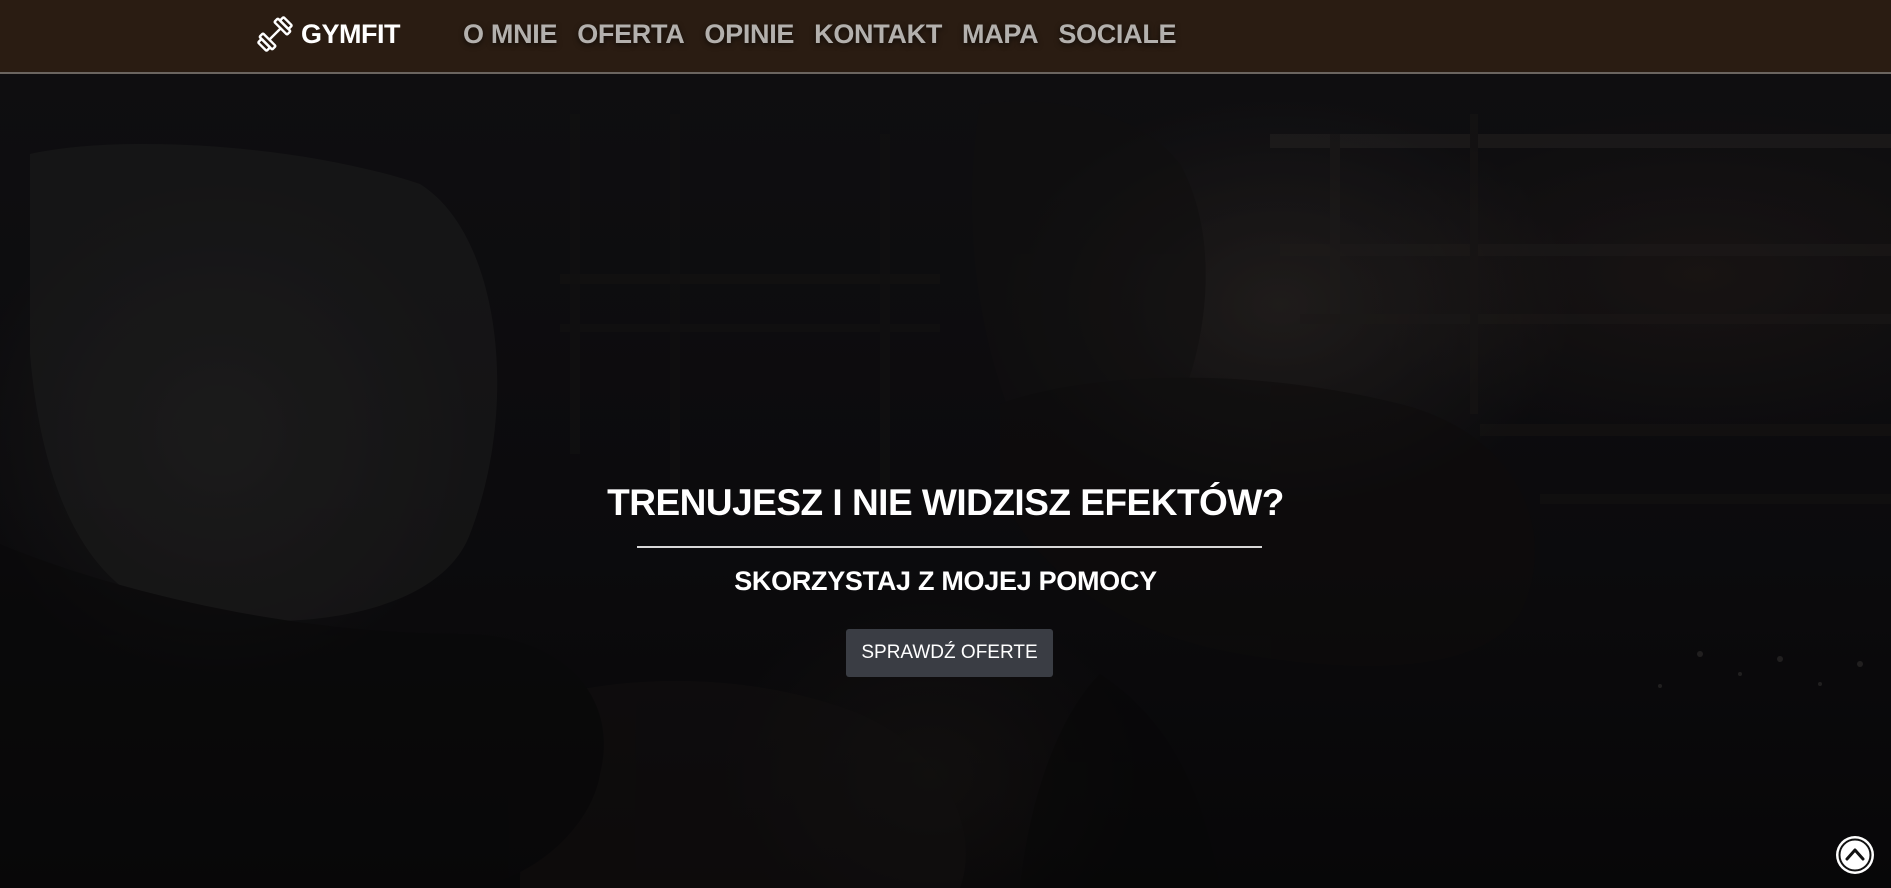 This screenshot has height=888, width=1891. Describe the element at coordinates (1000, 34) in the screenshot. I see `nav-link-mapa: MAPA` at that location.